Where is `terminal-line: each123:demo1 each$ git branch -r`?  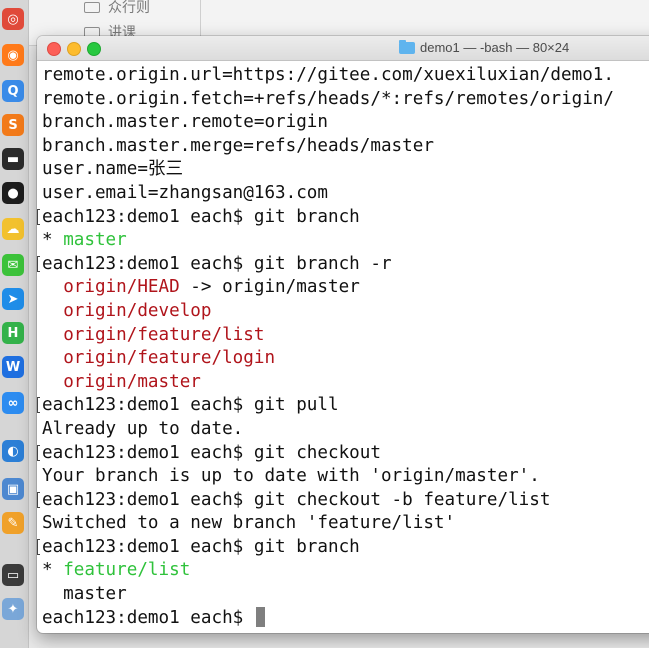 terminal-line: each123:demo1 each$ git branch -r is located at coordinates (343, 265).